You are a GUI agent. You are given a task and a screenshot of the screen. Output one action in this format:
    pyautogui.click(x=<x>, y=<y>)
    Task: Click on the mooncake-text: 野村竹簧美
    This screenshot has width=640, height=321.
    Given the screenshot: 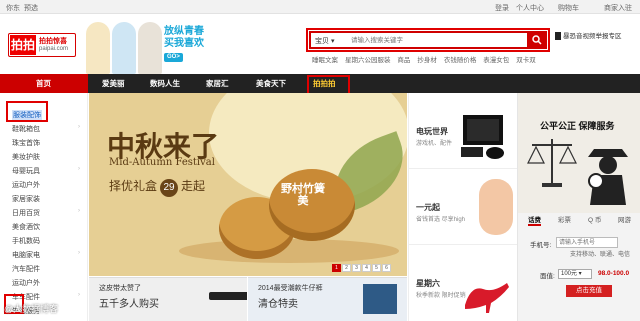 What is the action you would take?
    pyautogui.click(x=303, y=195)
    